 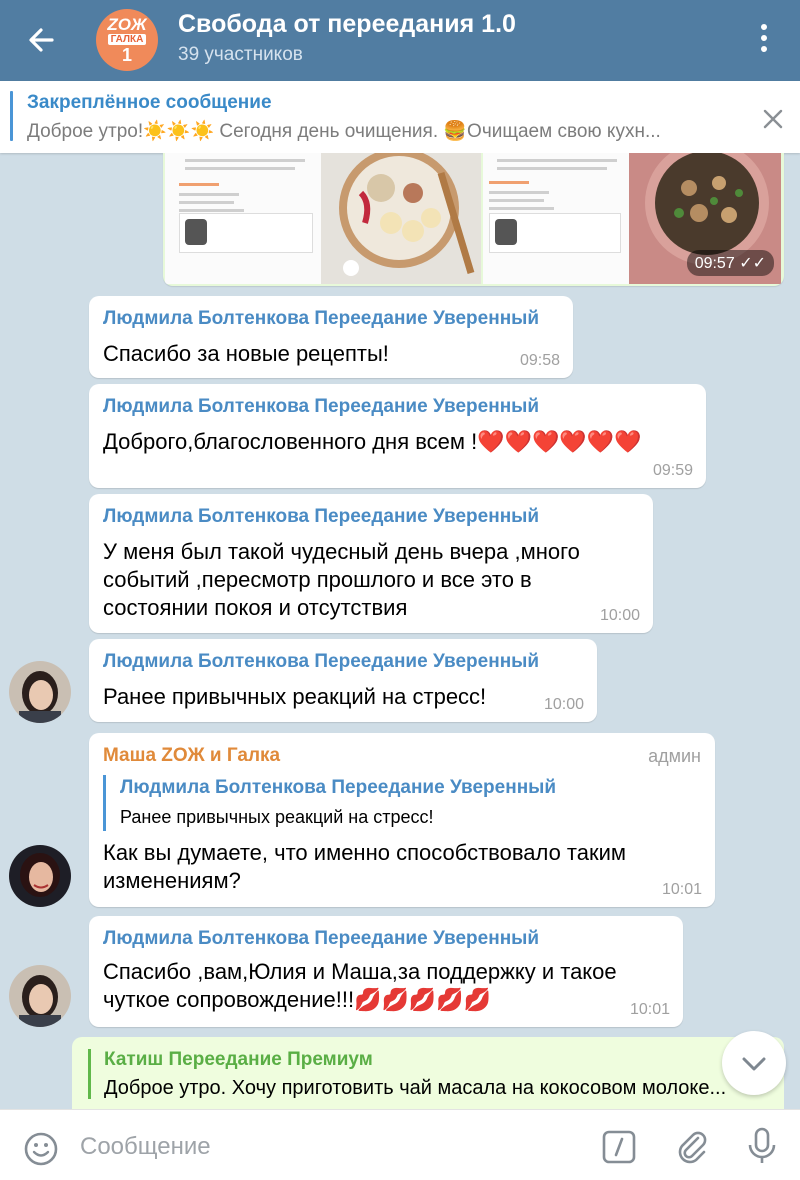 I want to click on photo-album-message: 09:57 ✓✓, so click(x=473, y=219).